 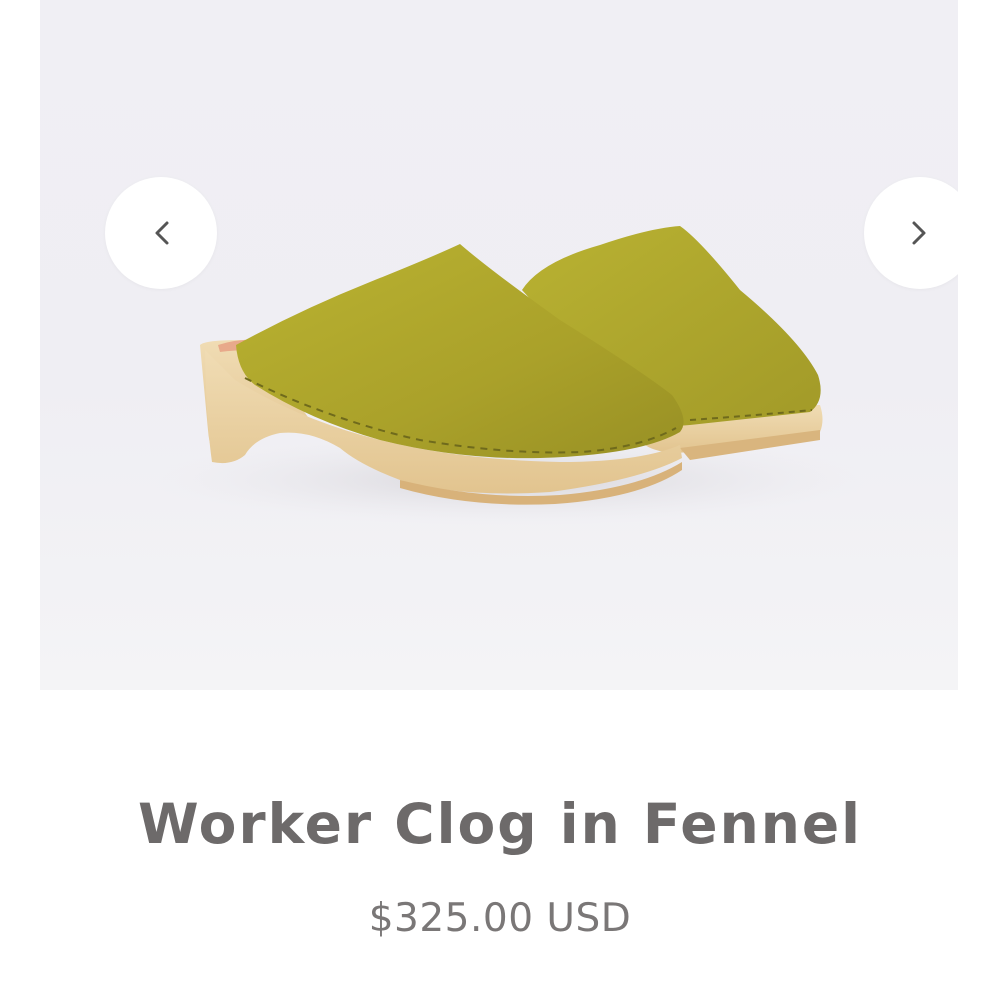 What do you see at coordinates (920, 233) in the screenshot?
I see `chevron-right-icon` at bounding box center [920, 233].